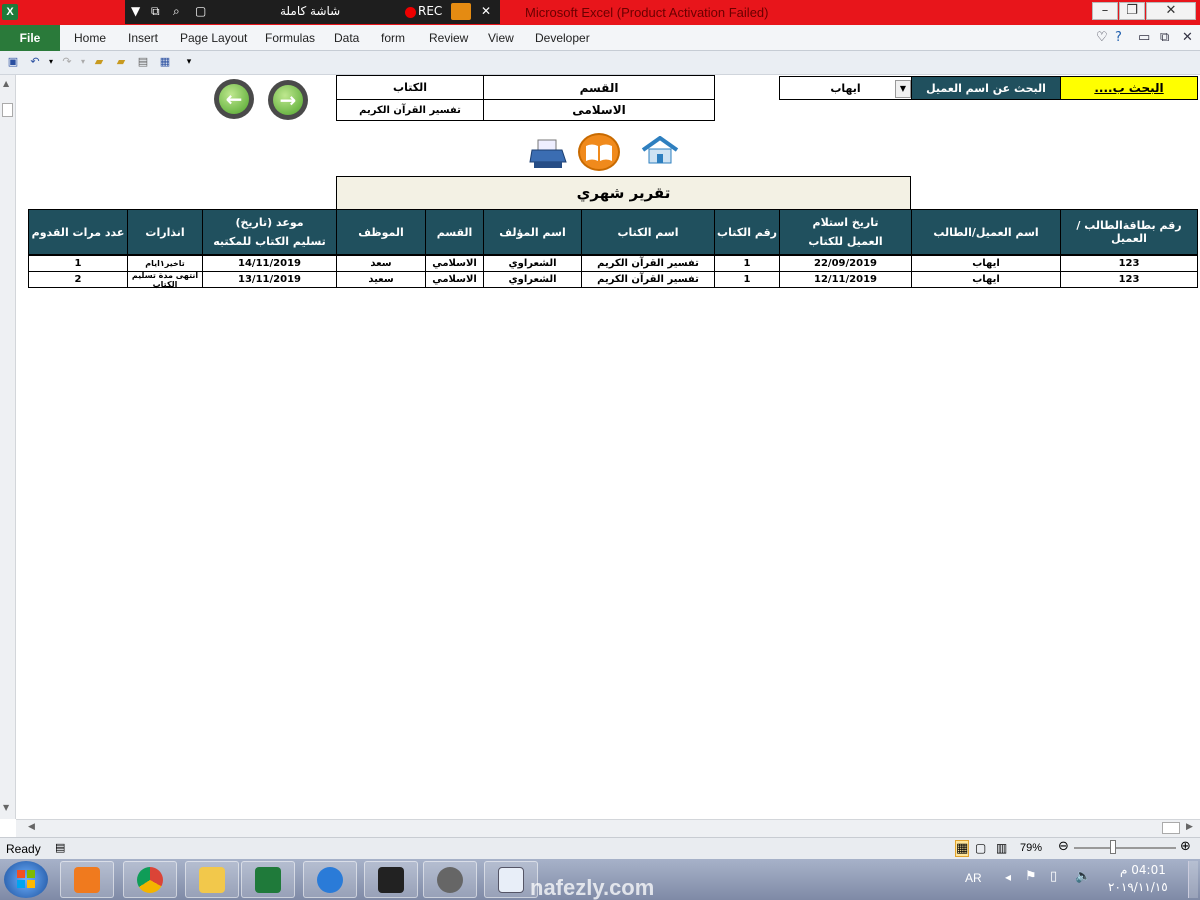  What do you see at coordinates (1171, 828) in the screenshot?
I see `hscroll-thumb` at bounding box center [1171, 828].